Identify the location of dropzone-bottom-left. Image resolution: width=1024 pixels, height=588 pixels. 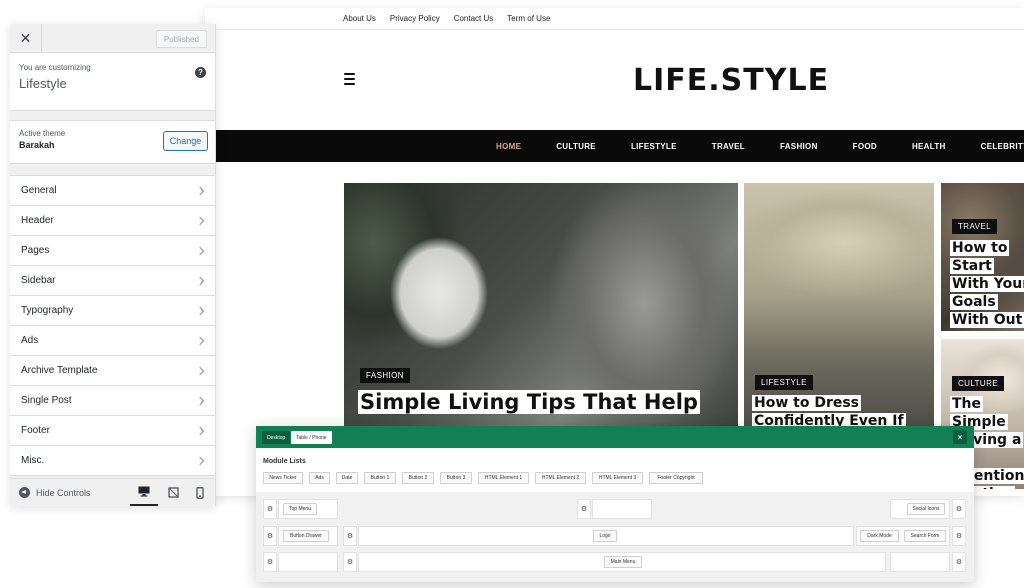
(308, 562).